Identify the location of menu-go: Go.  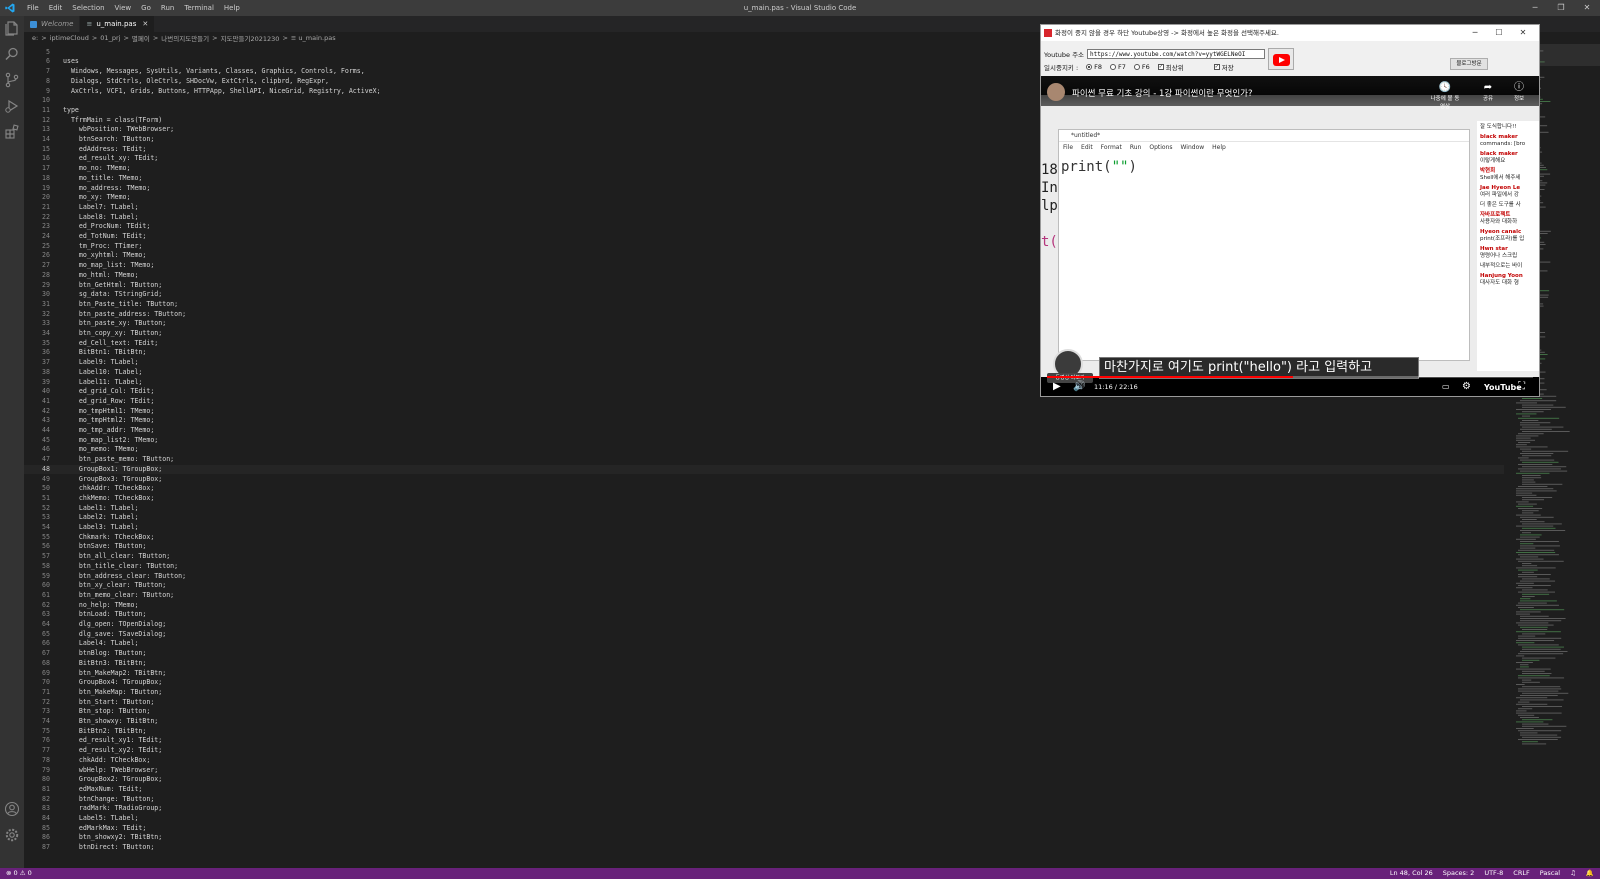
(146, 8).